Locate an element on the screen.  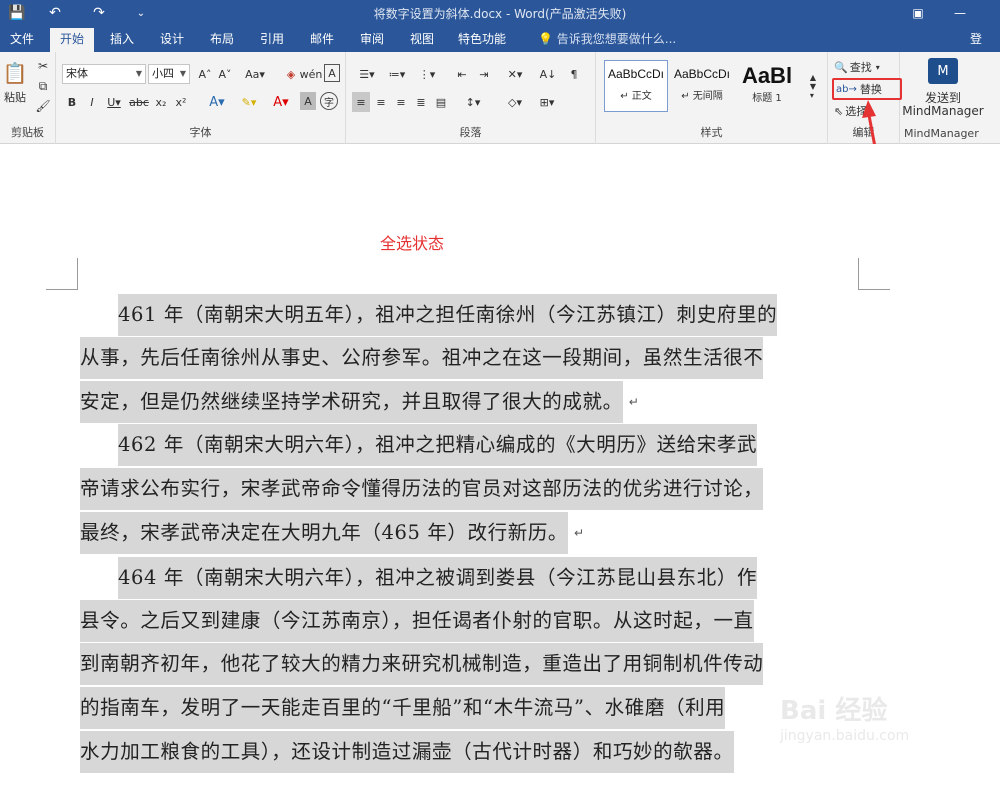
doc-line-text: 的指南车，发明了一天能走百里的“千里船”和“木牛流马”、水碓磨（利用 is located at coordinates (403, 708).